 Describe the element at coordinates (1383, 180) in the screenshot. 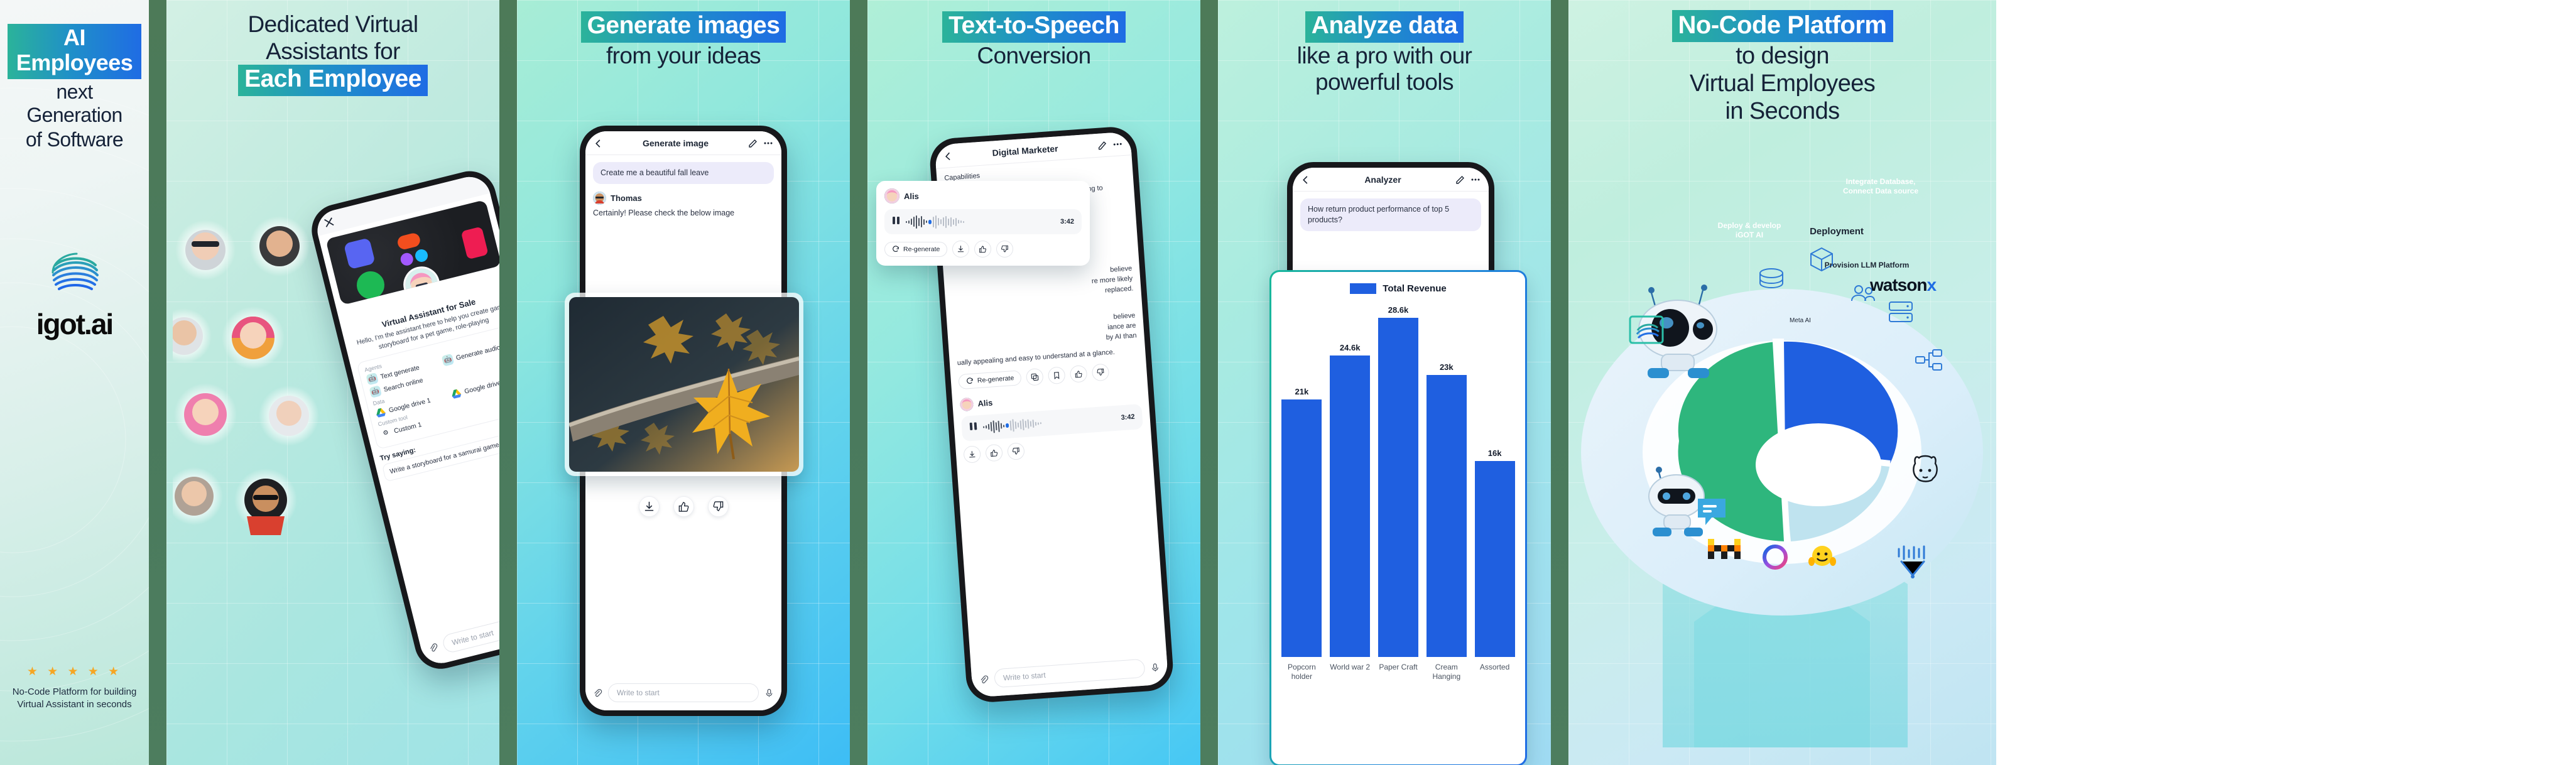

I see `app-bar-title: Analyzer` at that location.